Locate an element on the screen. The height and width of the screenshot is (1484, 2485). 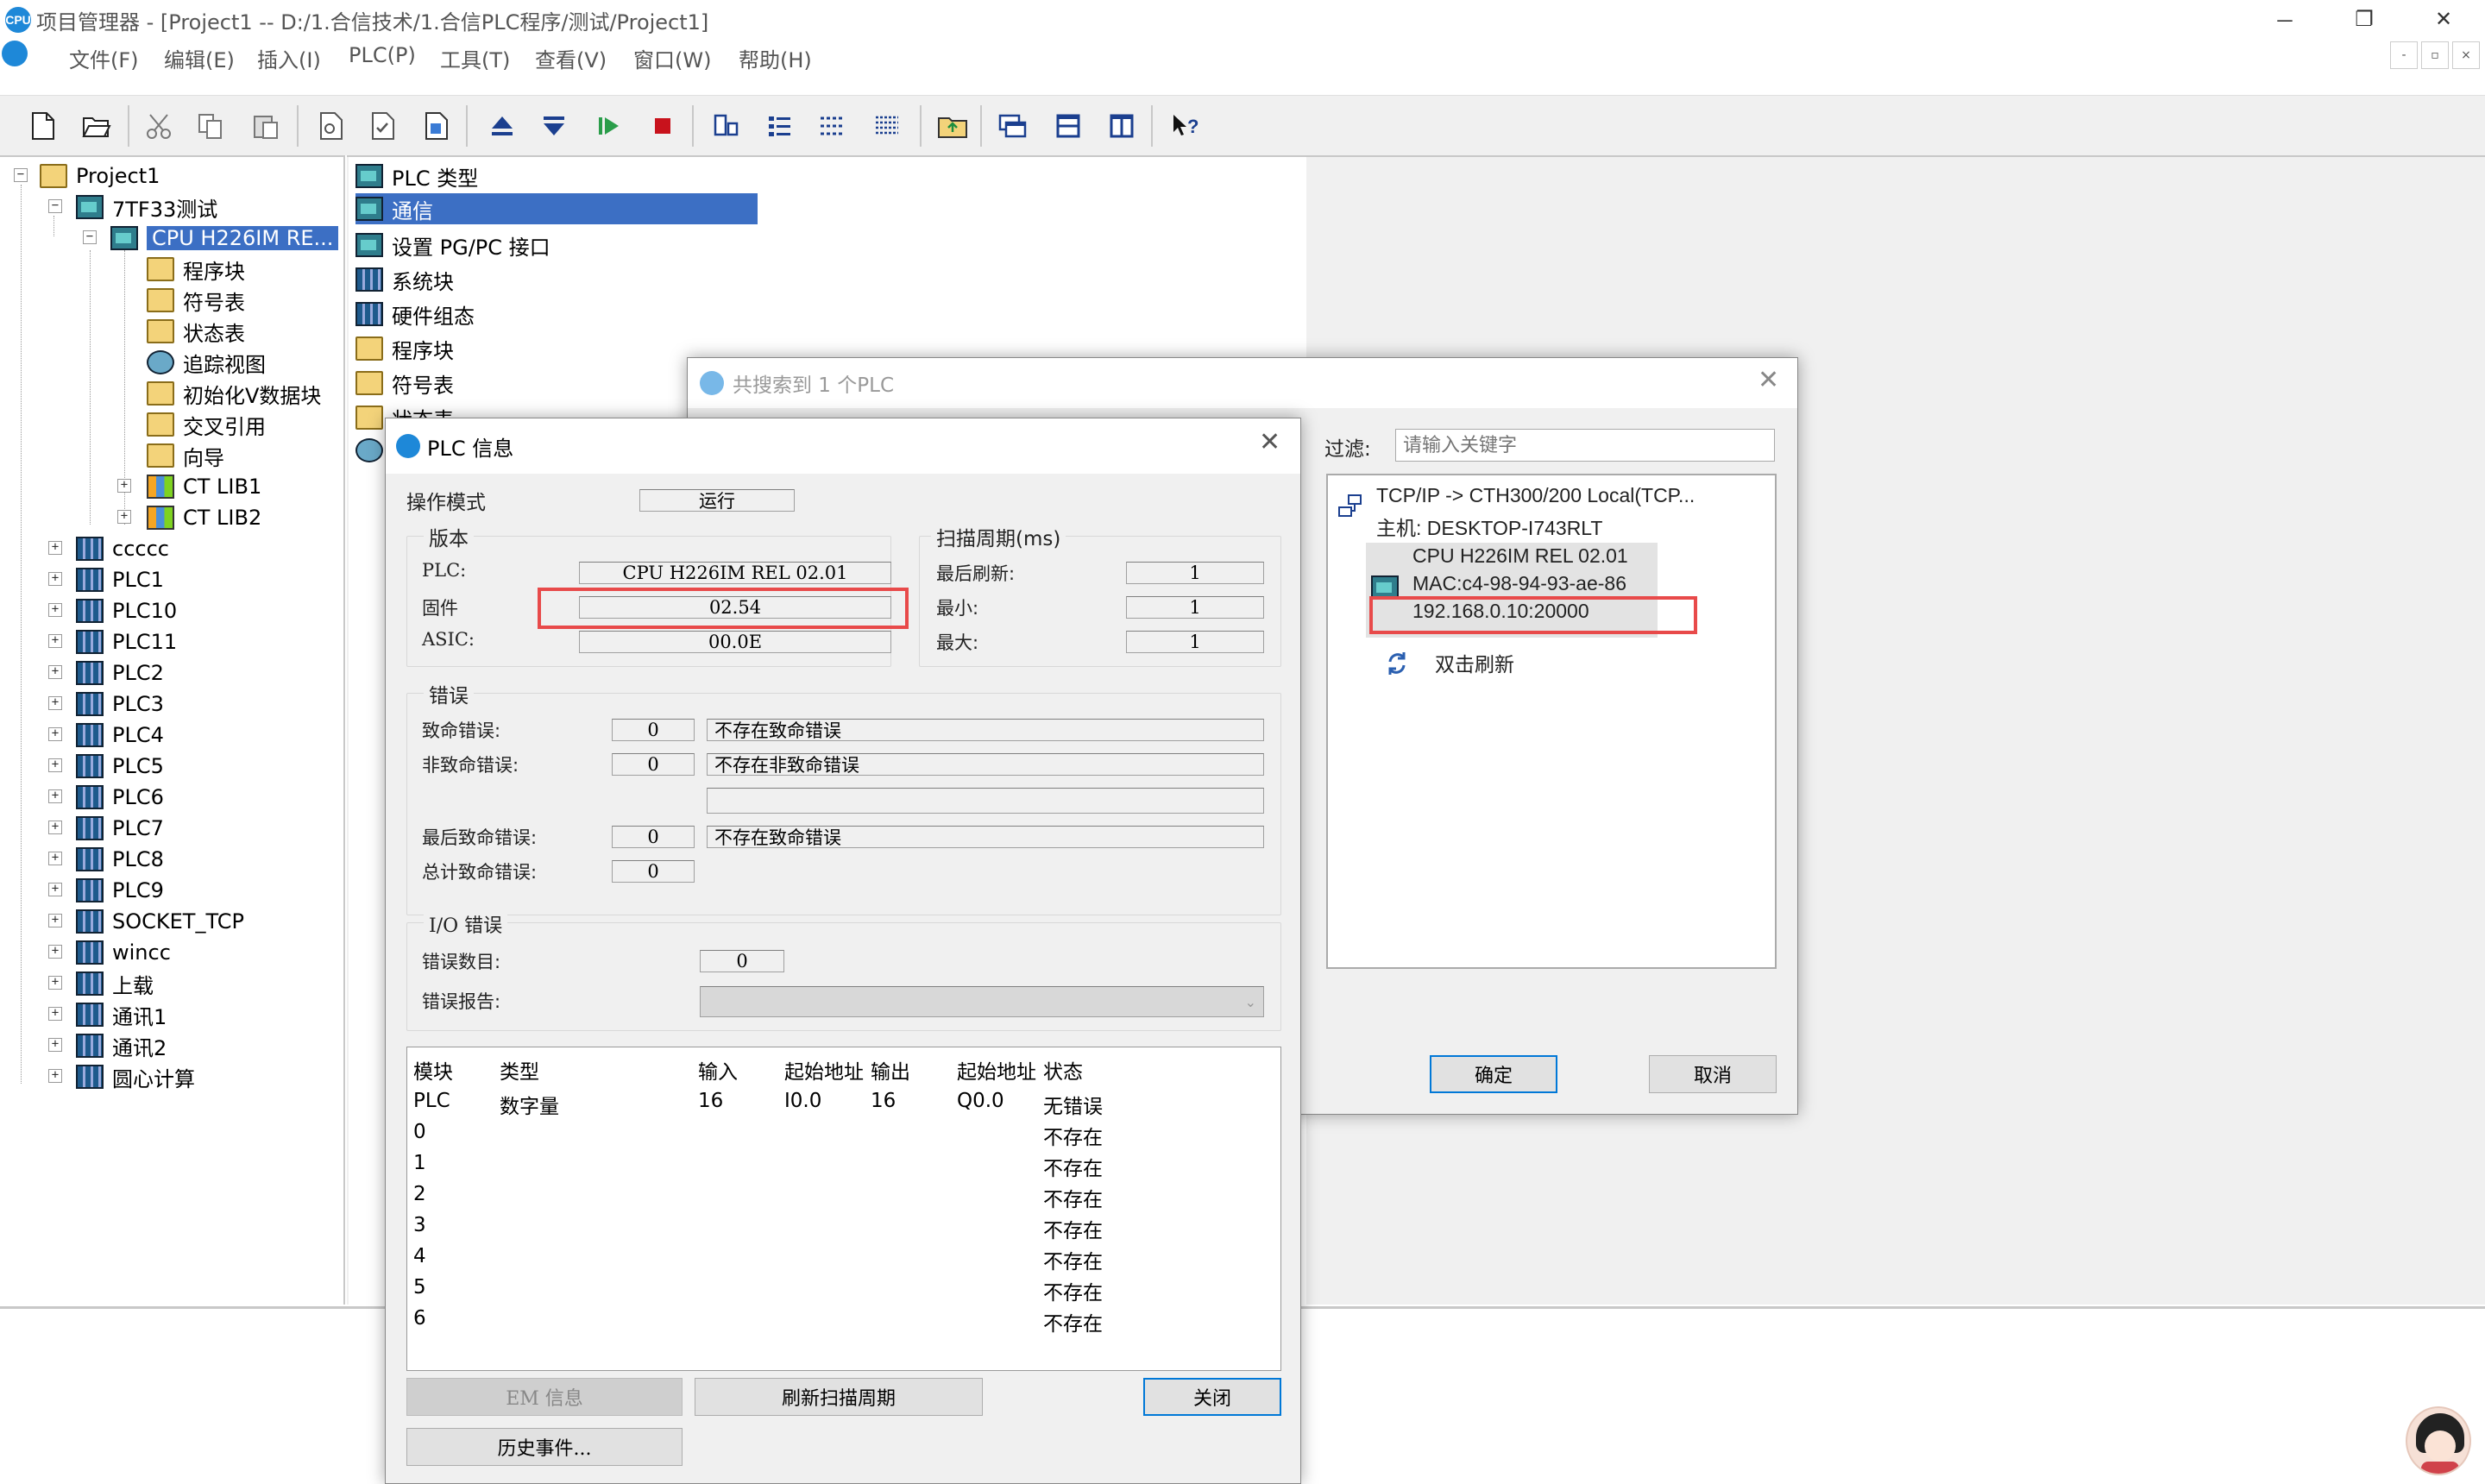
close-icon: ✕ is located at coordinates (1269, 442).